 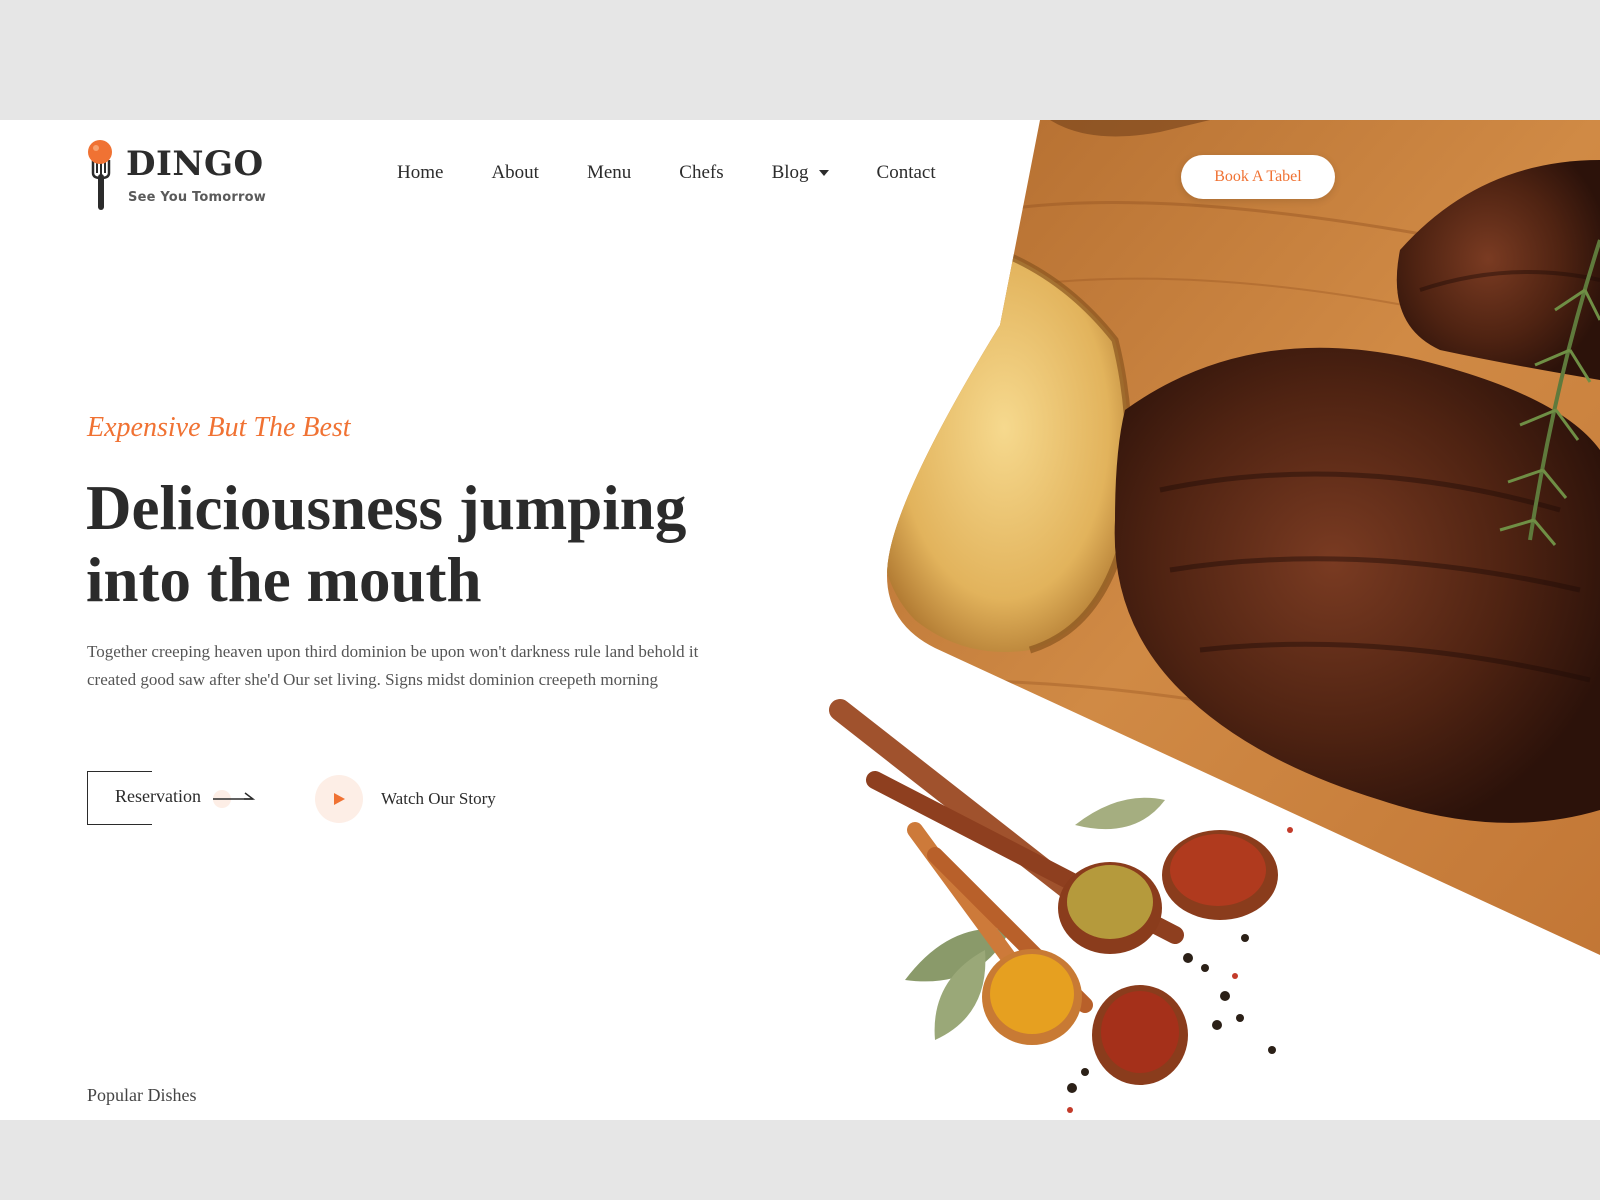 What do you see at coordinates (142, 1095) in the screenshot?
I see `popular-dishes-heading: Popular Dishes` at bounding box center [142, 1095].